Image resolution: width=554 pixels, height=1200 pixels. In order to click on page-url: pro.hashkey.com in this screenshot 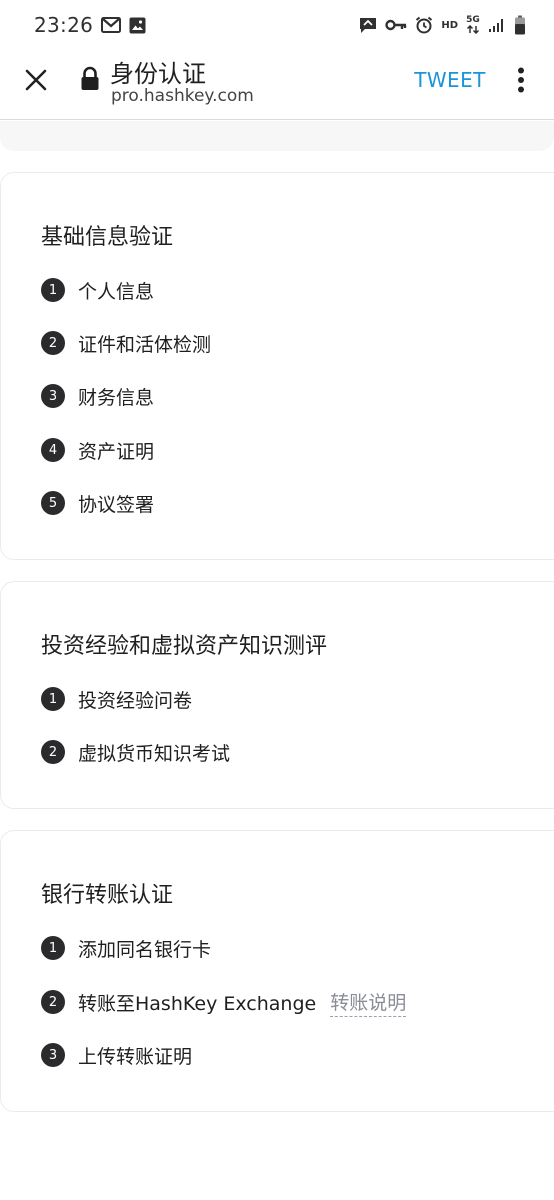, I will do `click(182, 96)`.